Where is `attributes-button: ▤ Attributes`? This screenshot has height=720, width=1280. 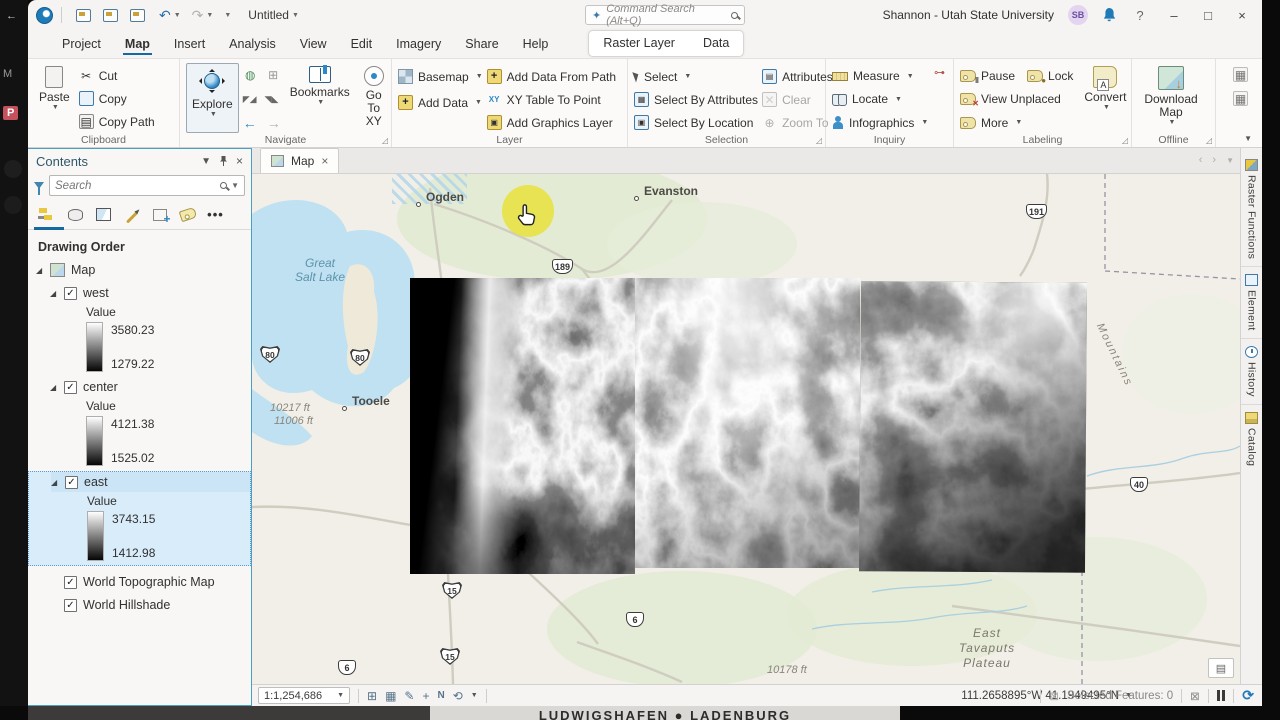
attributes-button: ▤ Attributes is located at coordinates (797, 76).